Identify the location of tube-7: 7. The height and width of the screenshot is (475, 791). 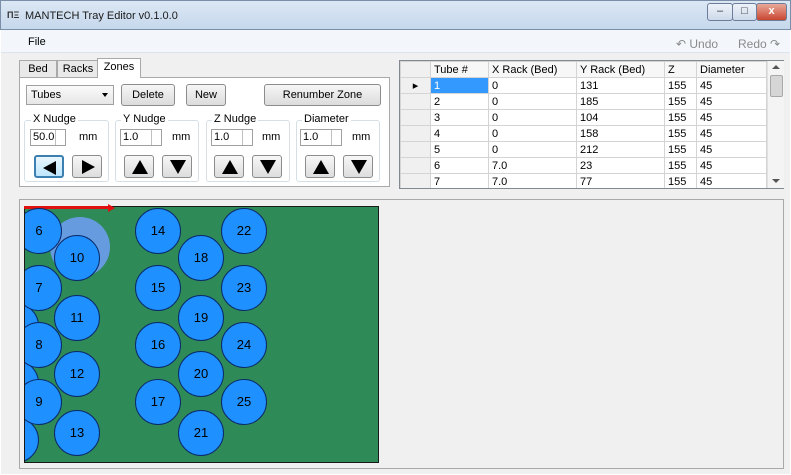
(43, 288).